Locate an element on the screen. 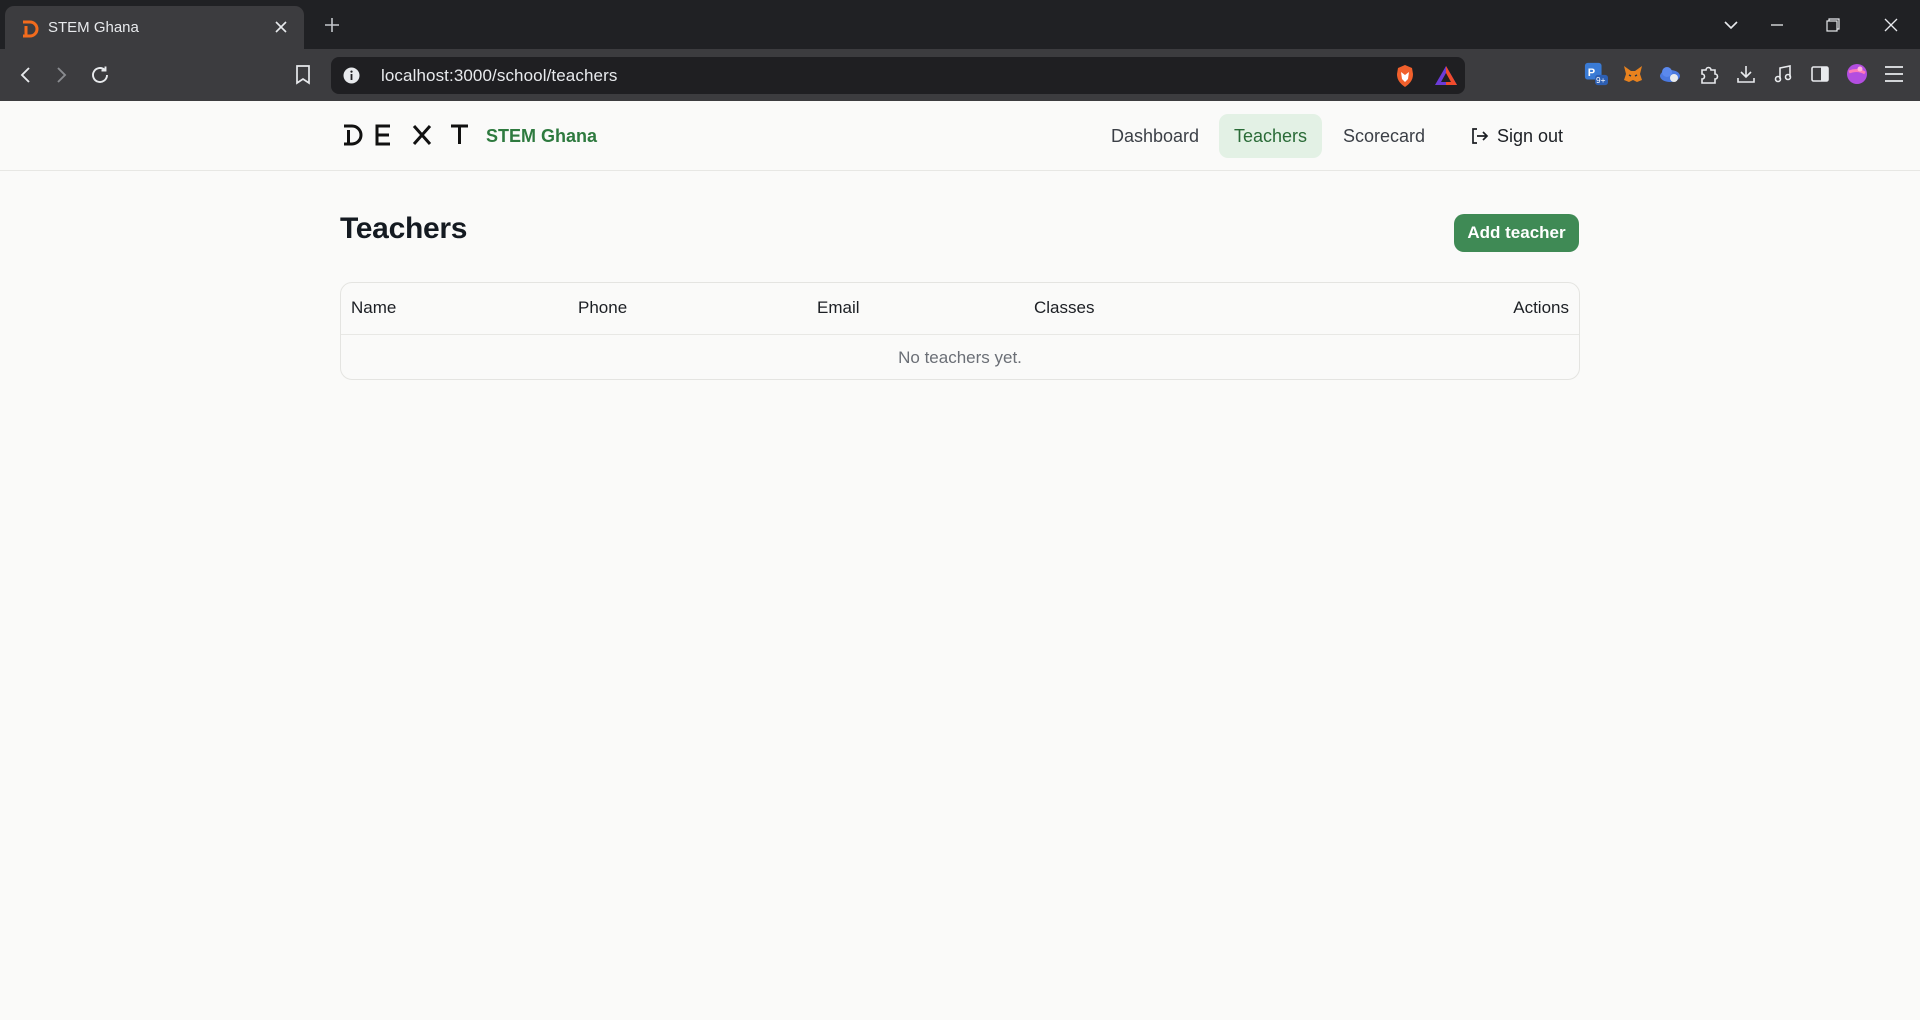  nav-teachers: Teachers is located at coordinates (1271, 136).